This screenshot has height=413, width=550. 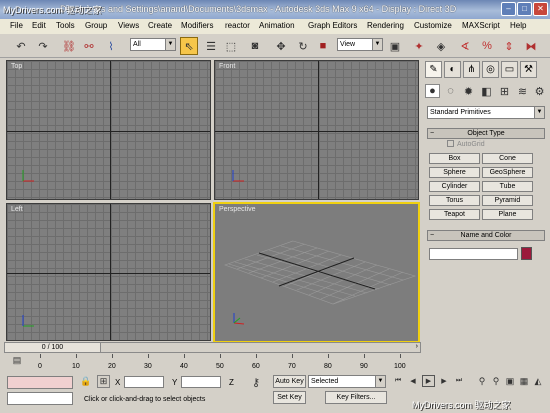 I want to click on hierarchy-tab-icon: ⋔, so click(x=471, y=69).